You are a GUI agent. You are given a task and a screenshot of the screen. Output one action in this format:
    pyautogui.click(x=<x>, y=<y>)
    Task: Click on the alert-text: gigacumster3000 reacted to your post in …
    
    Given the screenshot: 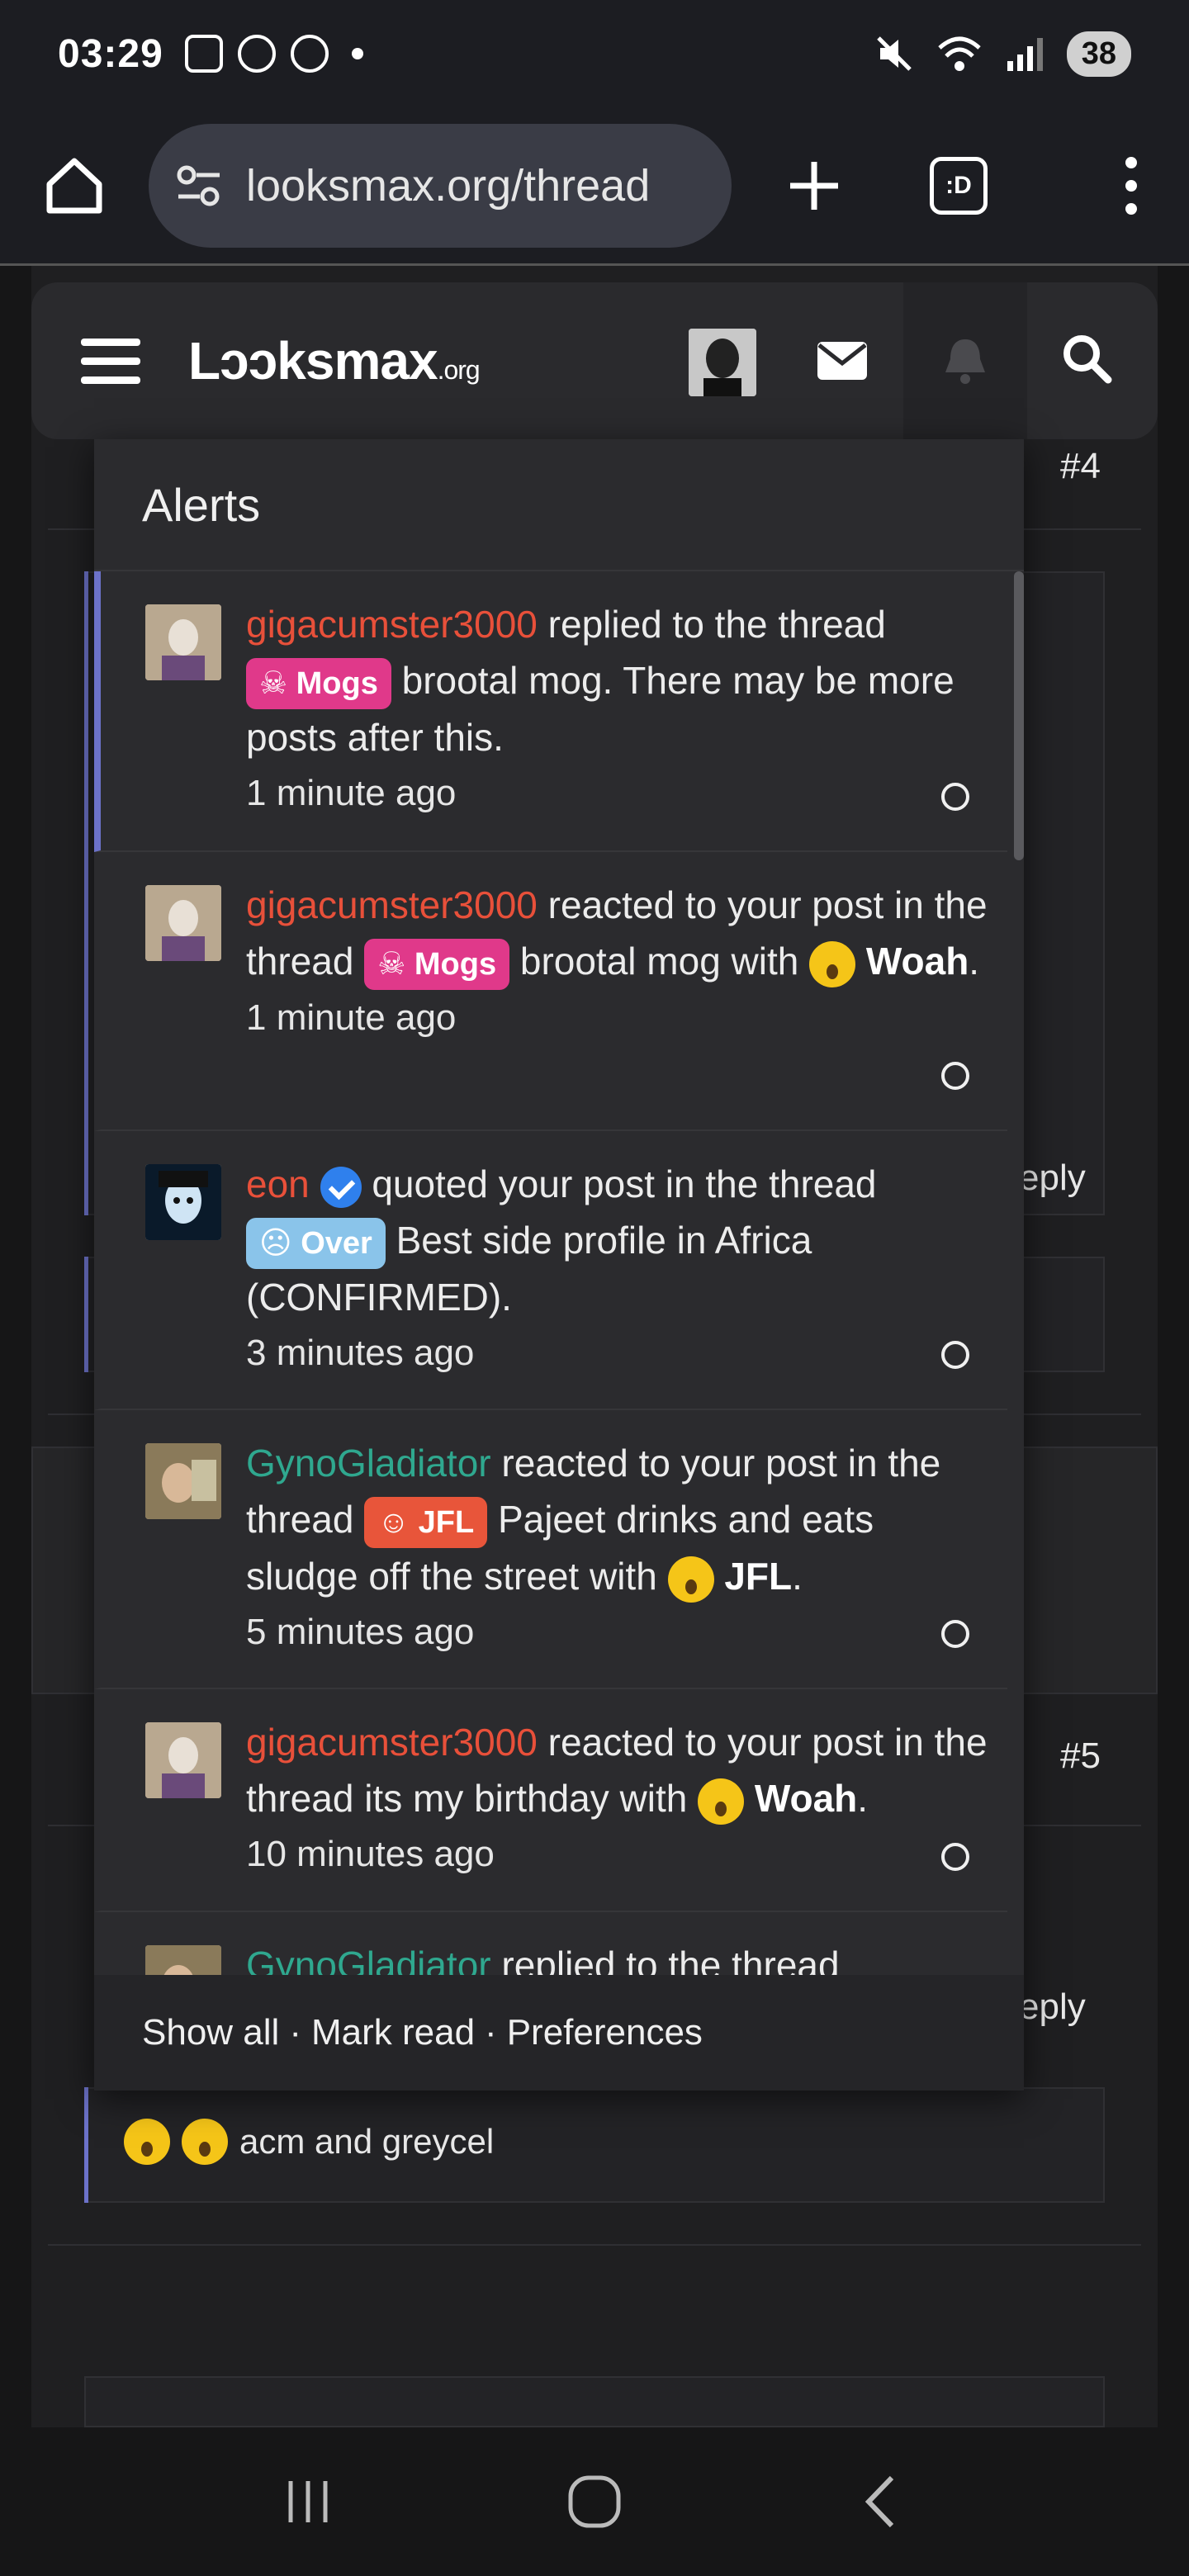 What is the action you would take?
    pyautogui.click(x=617, y=1798)
    